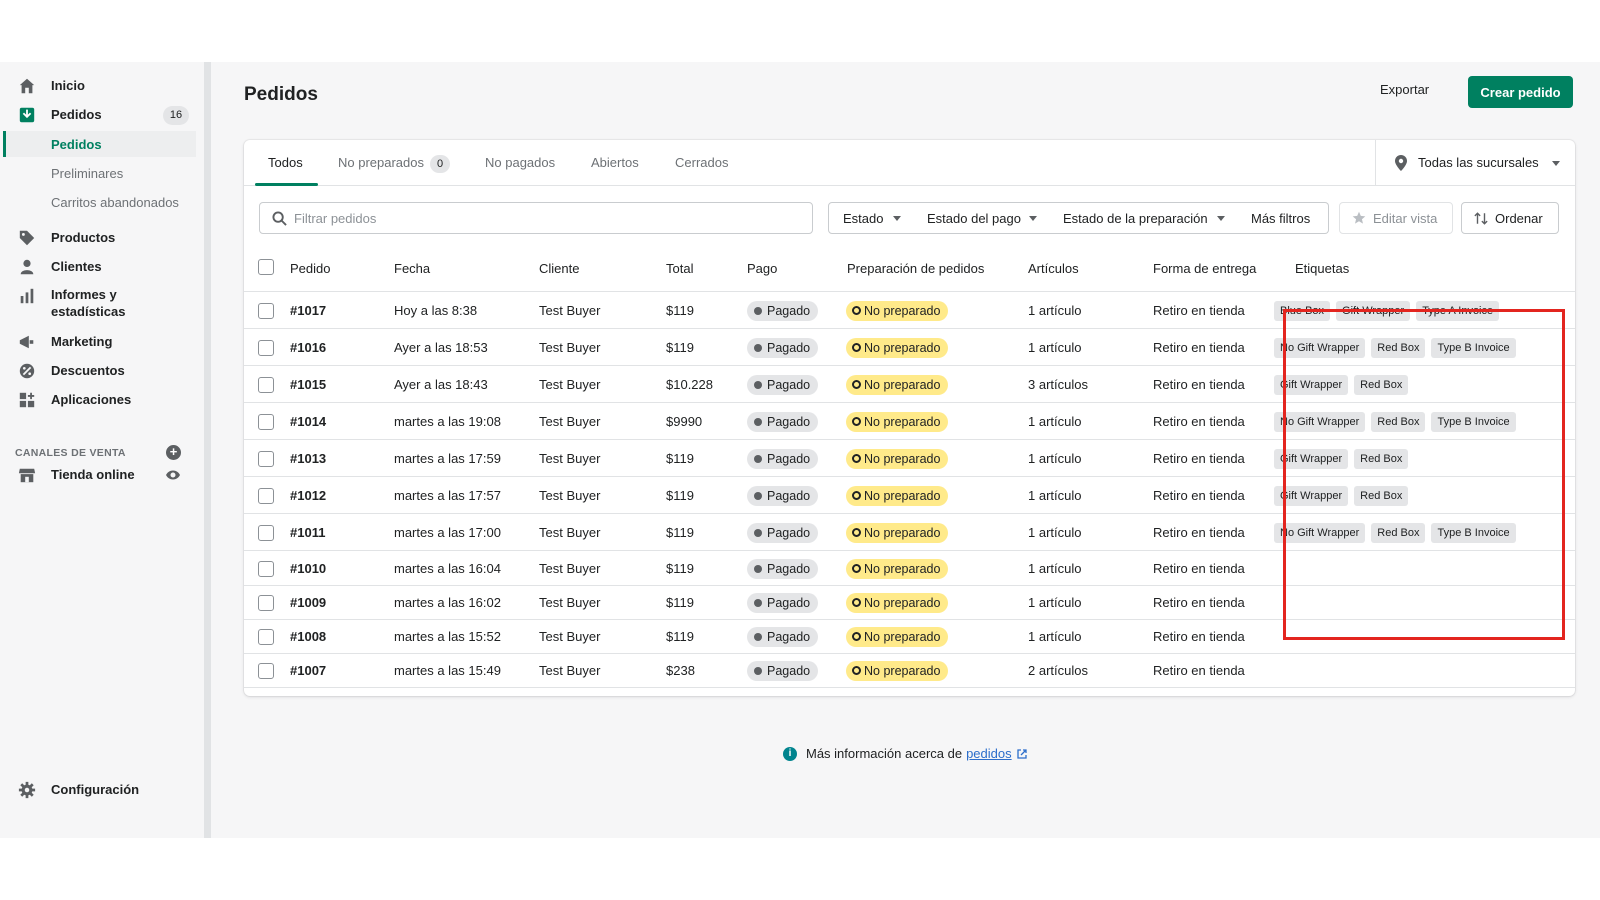 The width and height of the screenshot is (1600, 900). I want to click on sidebar-subitem-pedidos: Pedidos, so click(99, 144).